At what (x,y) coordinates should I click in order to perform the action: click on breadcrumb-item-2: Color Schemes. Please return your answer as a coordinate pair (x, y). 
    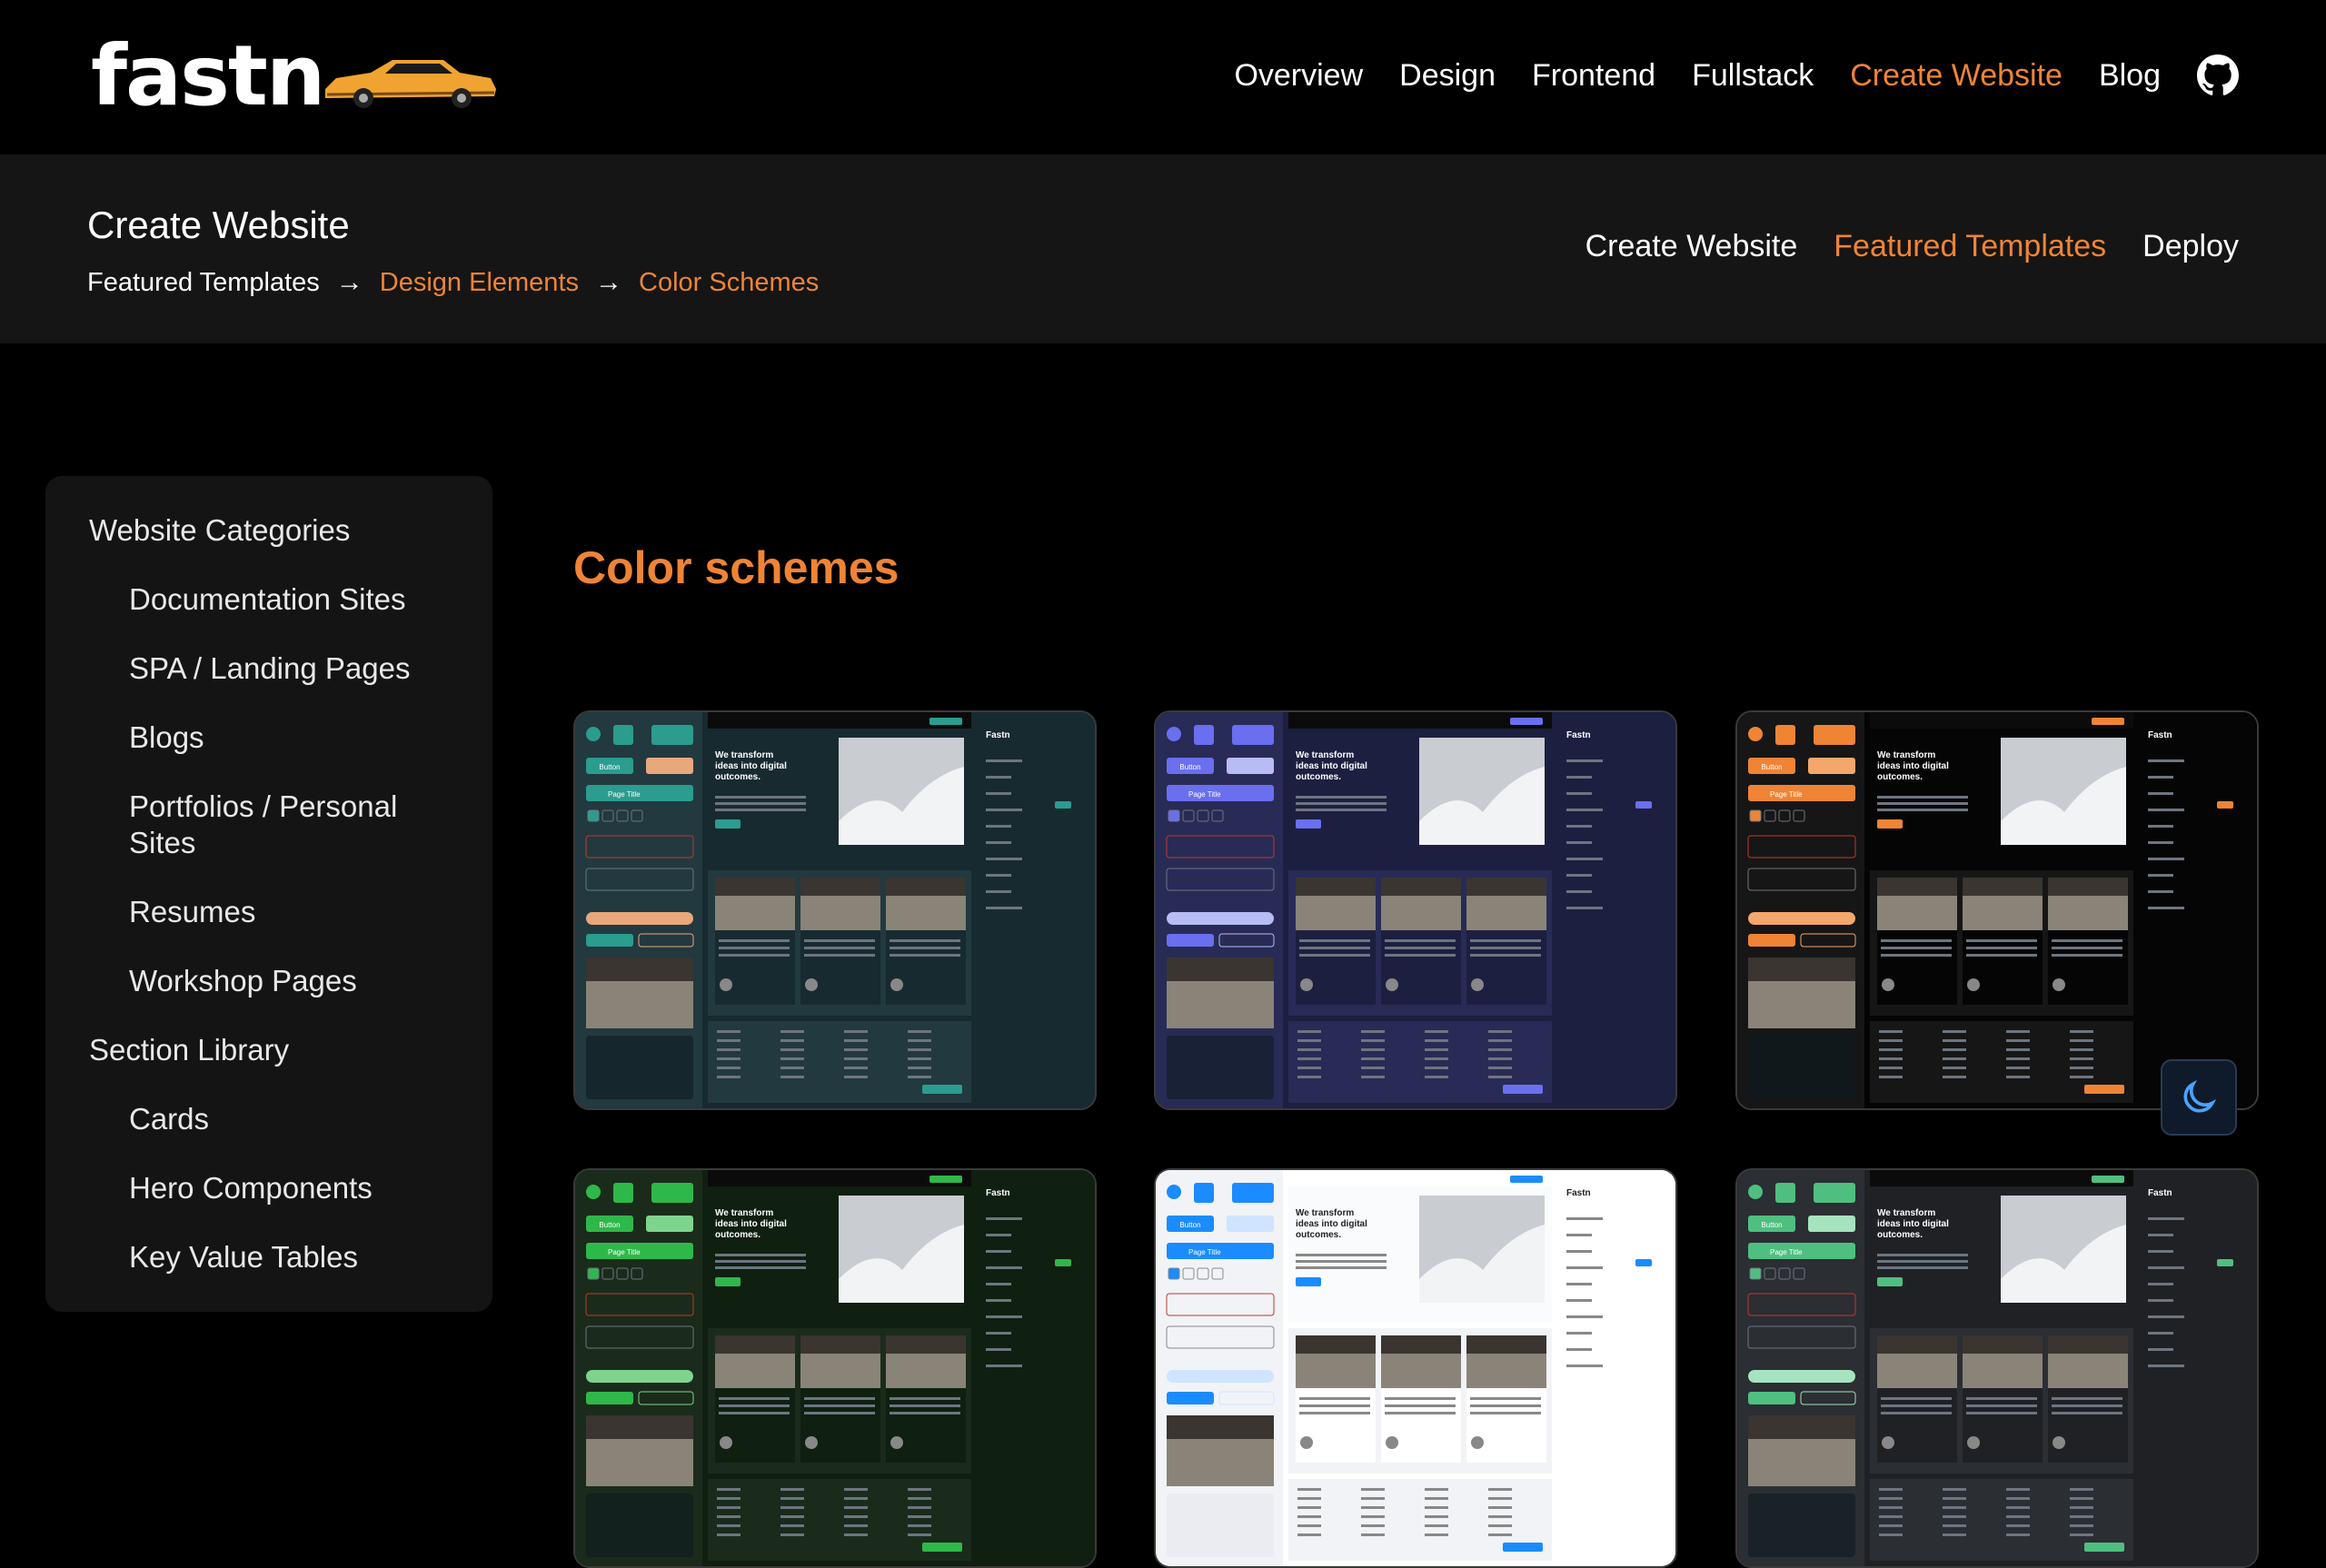
    Looking at the image, I should click on (729, 283).